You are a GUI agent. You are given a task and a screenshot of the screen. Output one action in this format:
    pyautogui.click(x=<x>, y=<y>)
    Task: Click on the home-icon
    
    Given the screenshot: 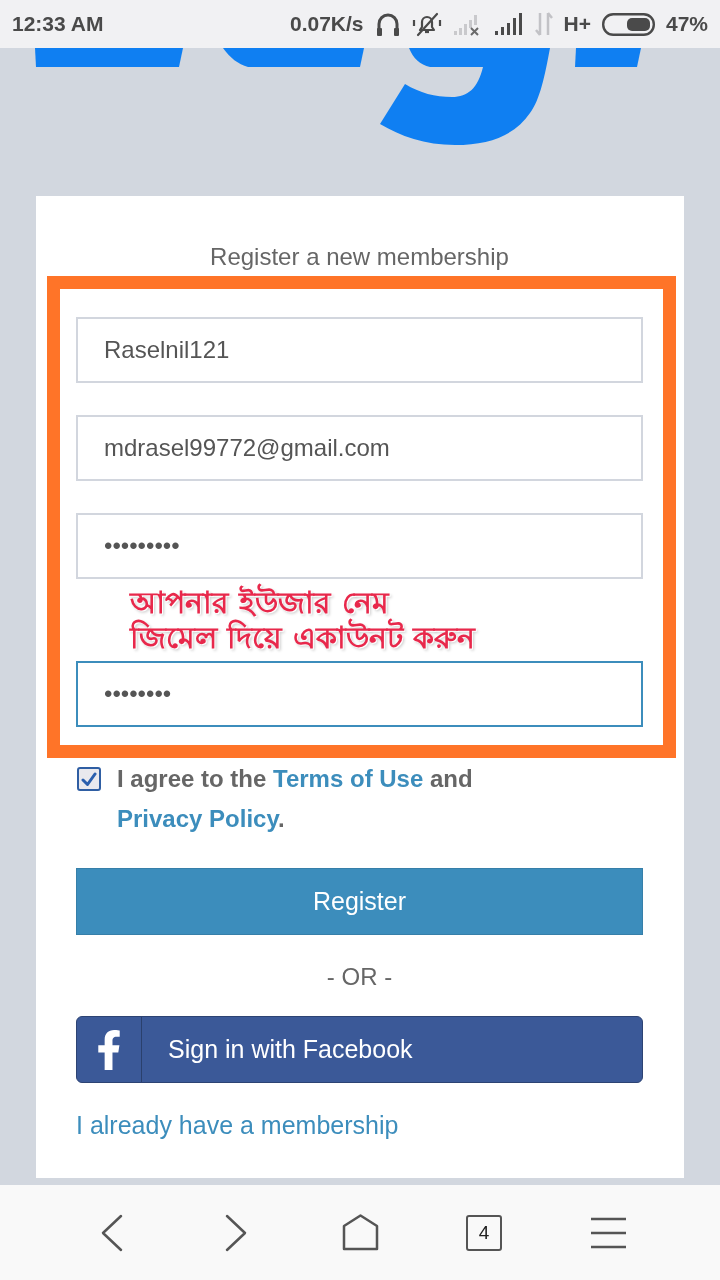 What is the action you would take?
    pyautogui.click(x=360, y=1232)
    